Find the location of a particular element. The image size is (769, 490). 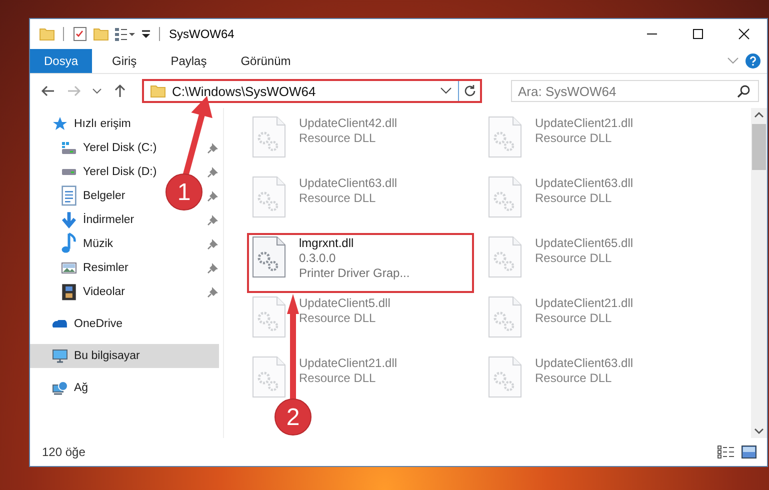

star-icon is located at coordinates (60, 124).